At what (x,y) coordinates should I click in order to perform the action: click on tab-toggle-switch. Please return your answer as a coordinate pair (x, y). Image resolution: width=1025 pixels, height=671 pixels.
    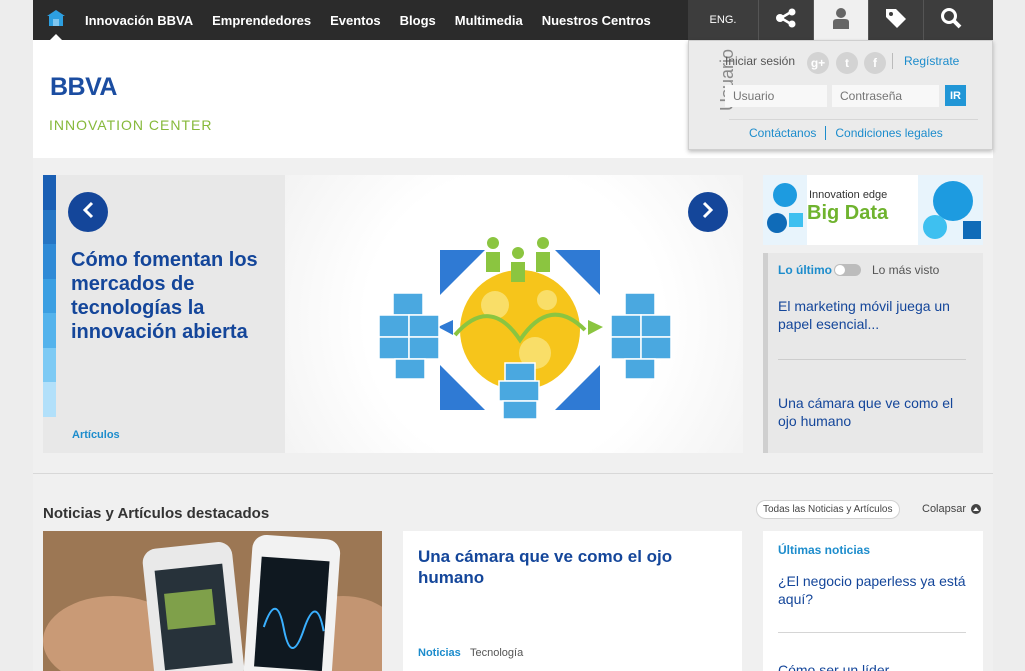
    Looking at the image, I should click on (847, 270).